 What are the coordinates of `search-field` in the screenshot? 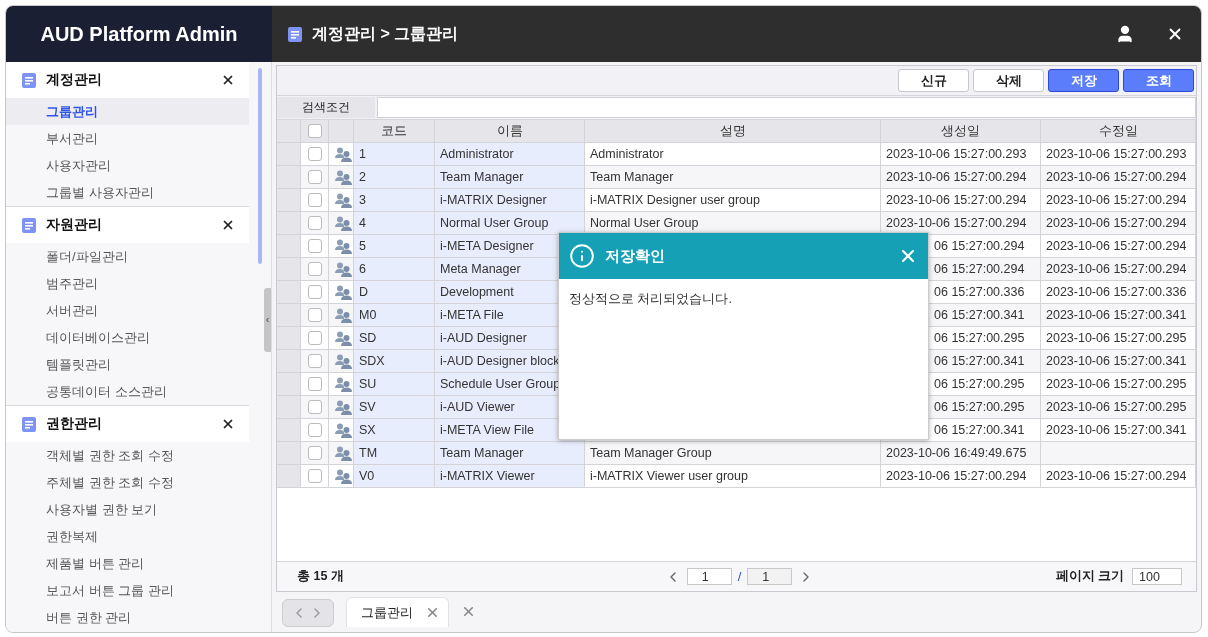 It's located at (786, 107).